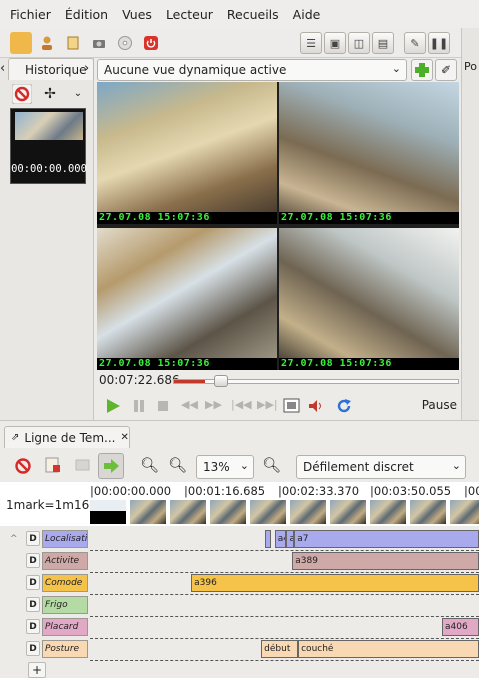 This screenshot has height=678, width=479. What do you see at coordinates (225, 491) in the screenshot?
I see `ruler-tick: |00:01:16.685` at bounding box center [225, 491].